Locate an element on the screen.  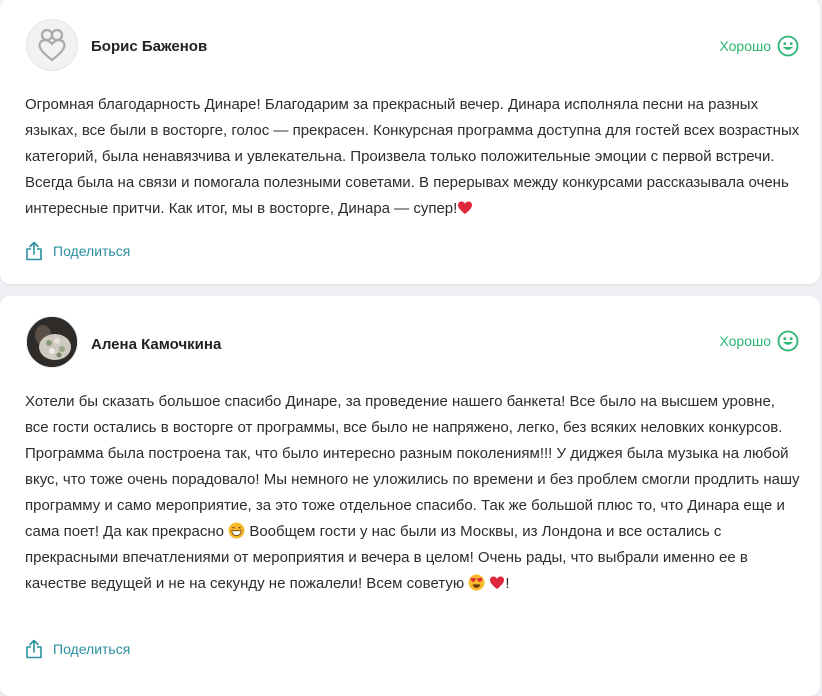
brand-logo-icon is located at coordinates (52, 45).